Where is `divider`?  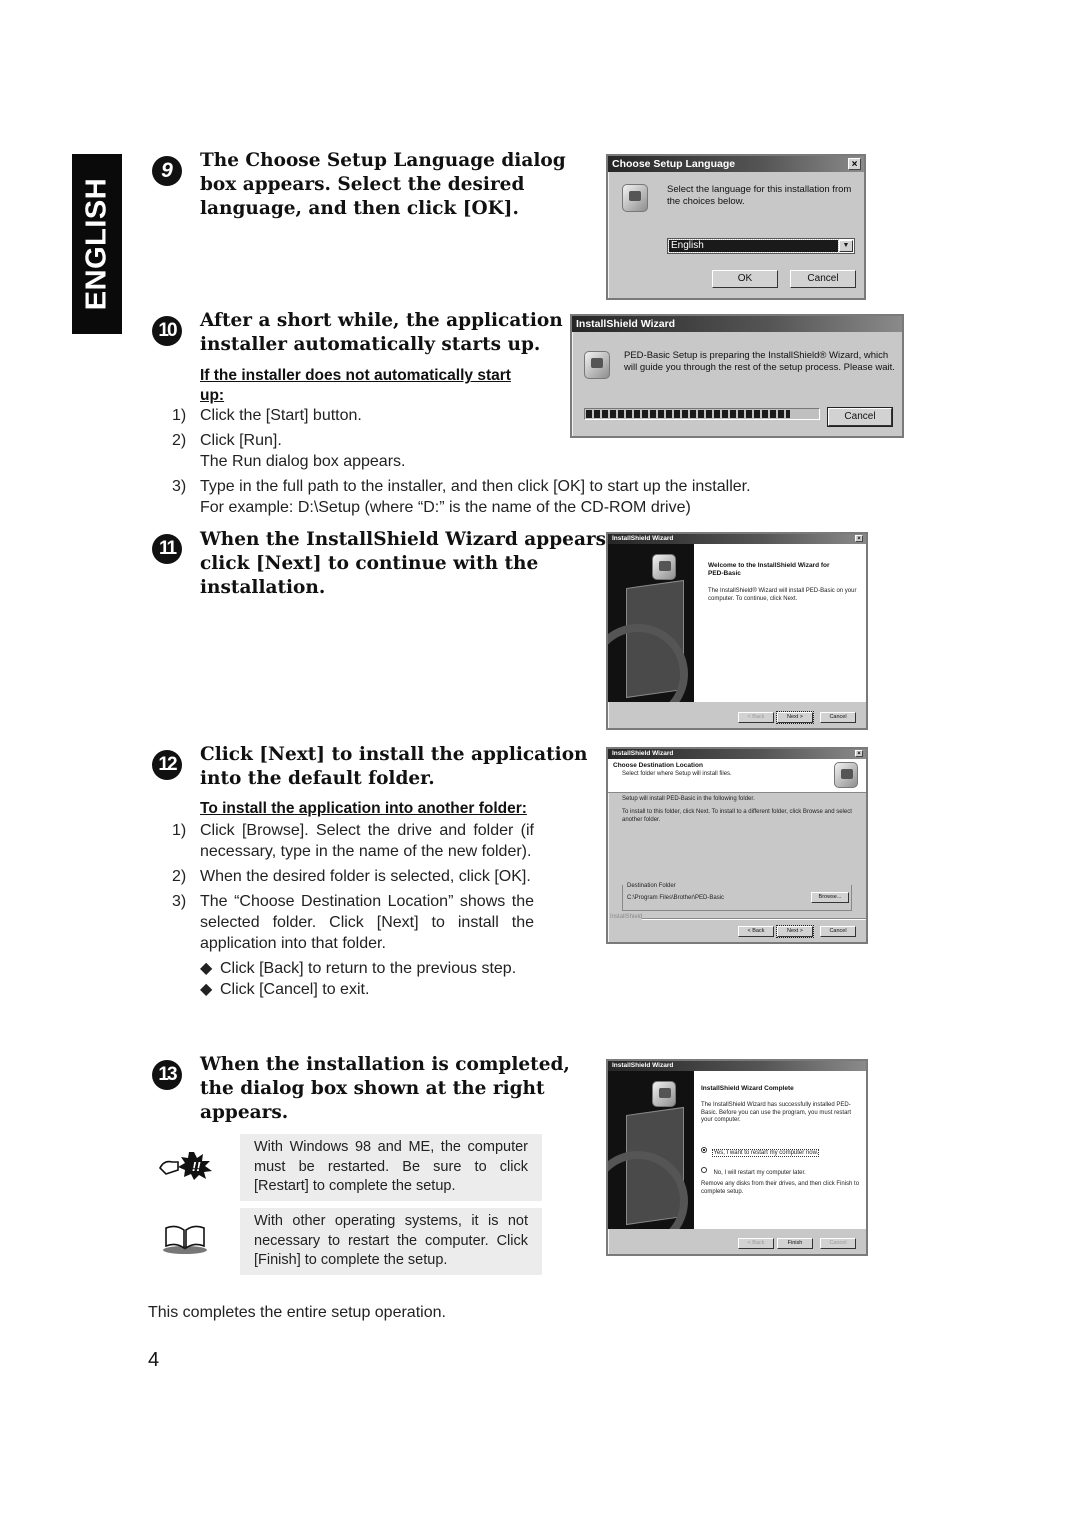 divider is located at coordinates (754, 919).